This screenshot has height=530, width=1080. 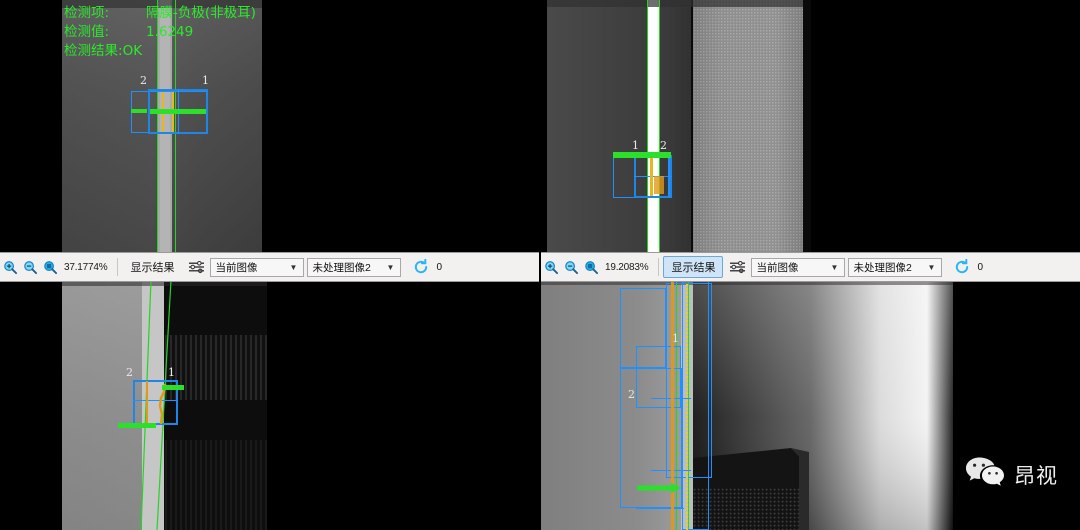 What do you see at coordinates (139, 111) in the screenshot?
I see `measure-line-left` at bounding box center [139, 111].